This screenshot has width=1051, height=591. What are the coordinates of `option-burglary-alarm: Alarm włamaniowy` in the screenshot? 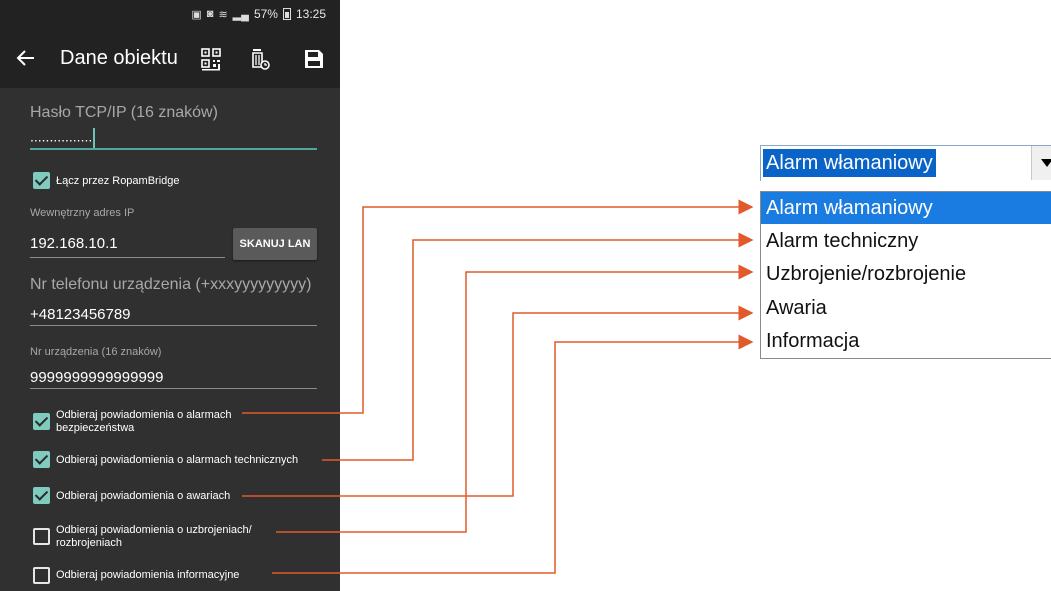 It's located at (906, 208).